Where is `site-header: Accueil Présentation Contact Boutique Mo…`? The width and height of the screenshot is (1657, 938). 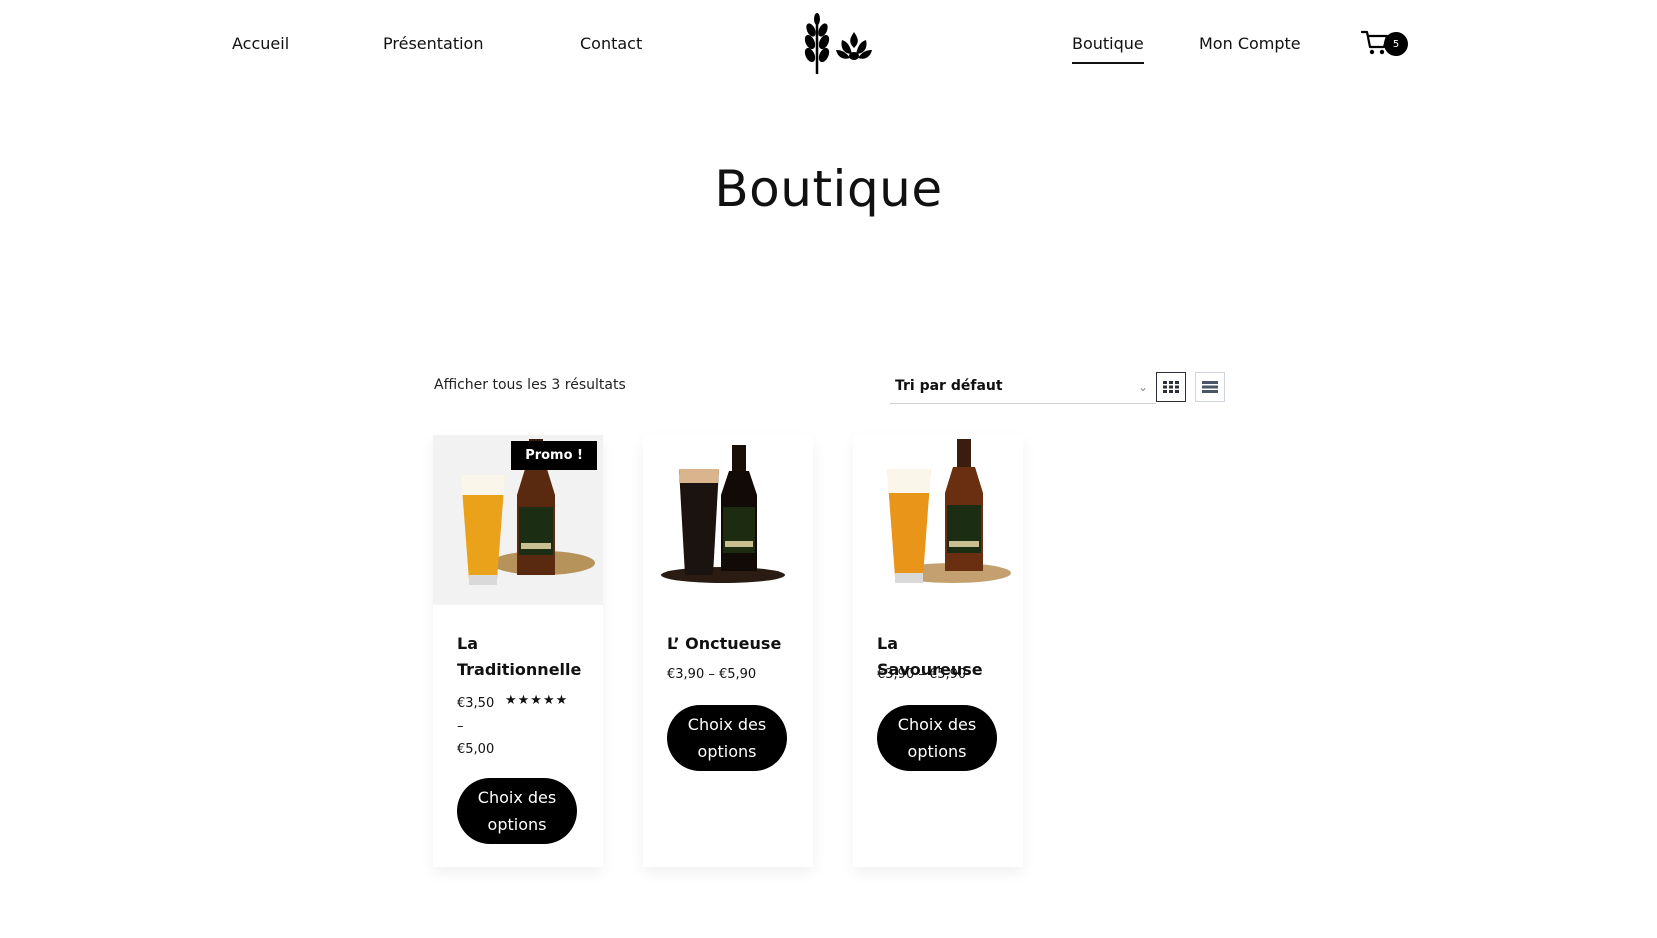
site-header: Accueil Présentation Contact Boutique Mo… is located at coordinates (828, 45).